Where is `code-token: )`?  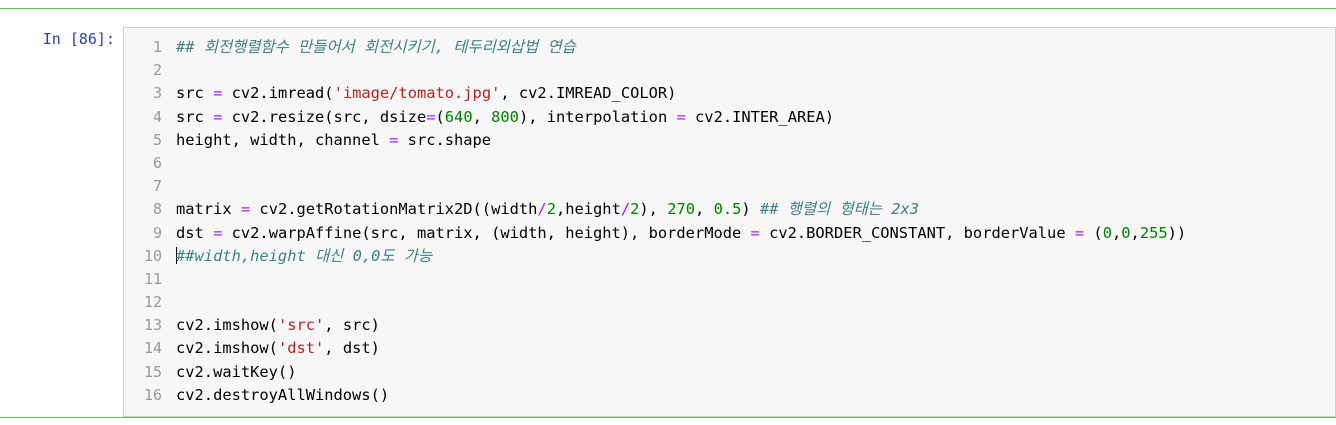 code-token: ) is located at coordinates (750, 209).